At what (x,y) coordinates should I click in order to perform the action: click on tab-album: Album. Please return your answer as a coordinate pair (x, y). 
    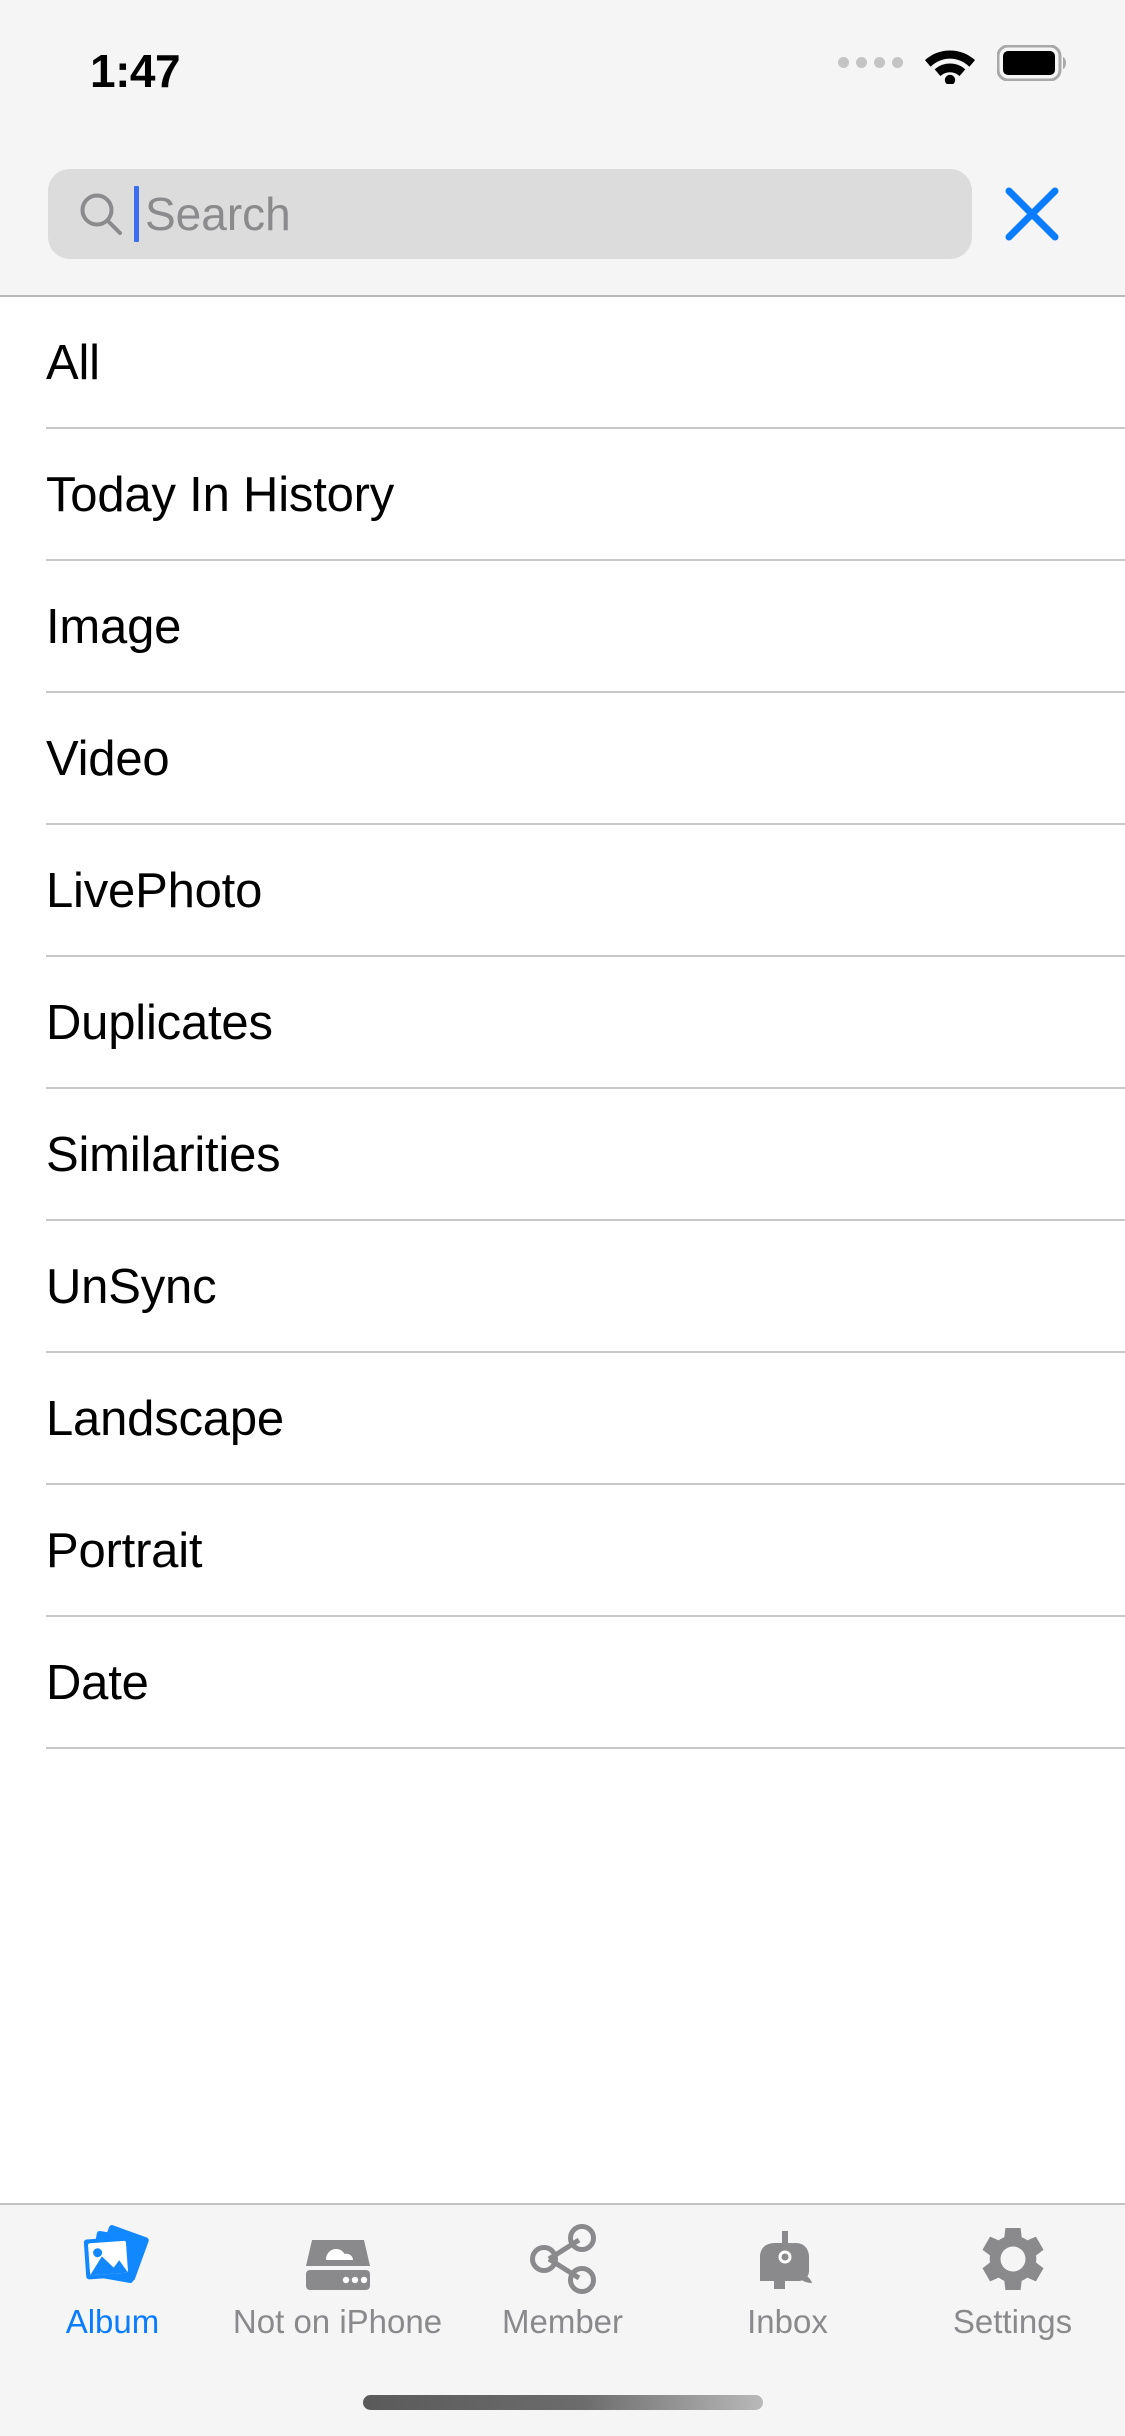
    Looking at the image, I should click on (112, 2279).